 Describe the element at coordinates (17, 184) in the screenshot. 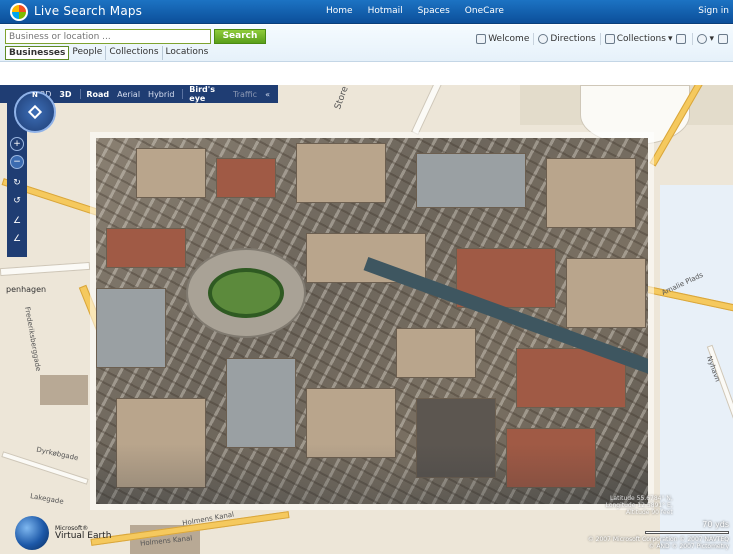

I see `rotate-clockwise-icon: ↻` at that location.